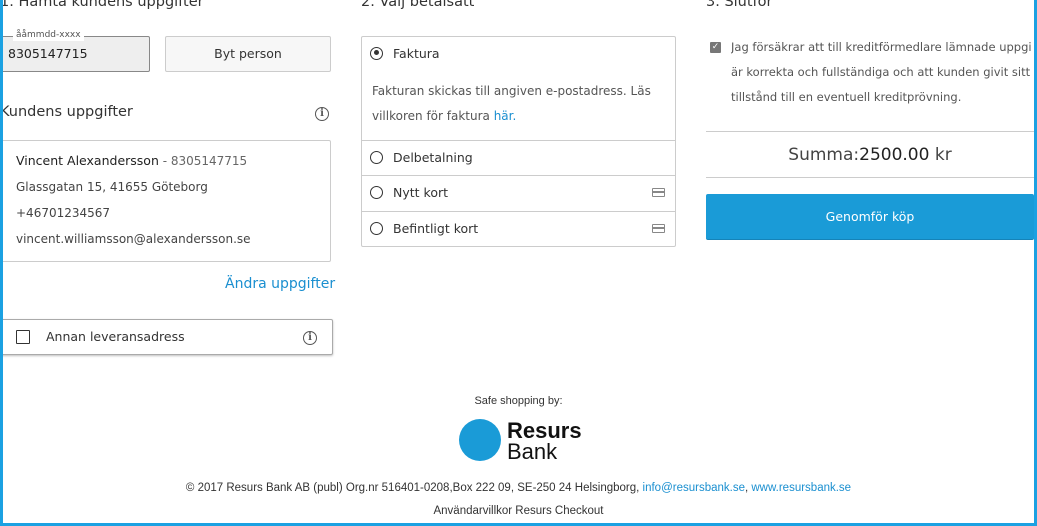  What do you see at coordinates (694, 488) in the screenshot?
I see `email-link: info@resursbank.se` at bounding box center [694, 488].